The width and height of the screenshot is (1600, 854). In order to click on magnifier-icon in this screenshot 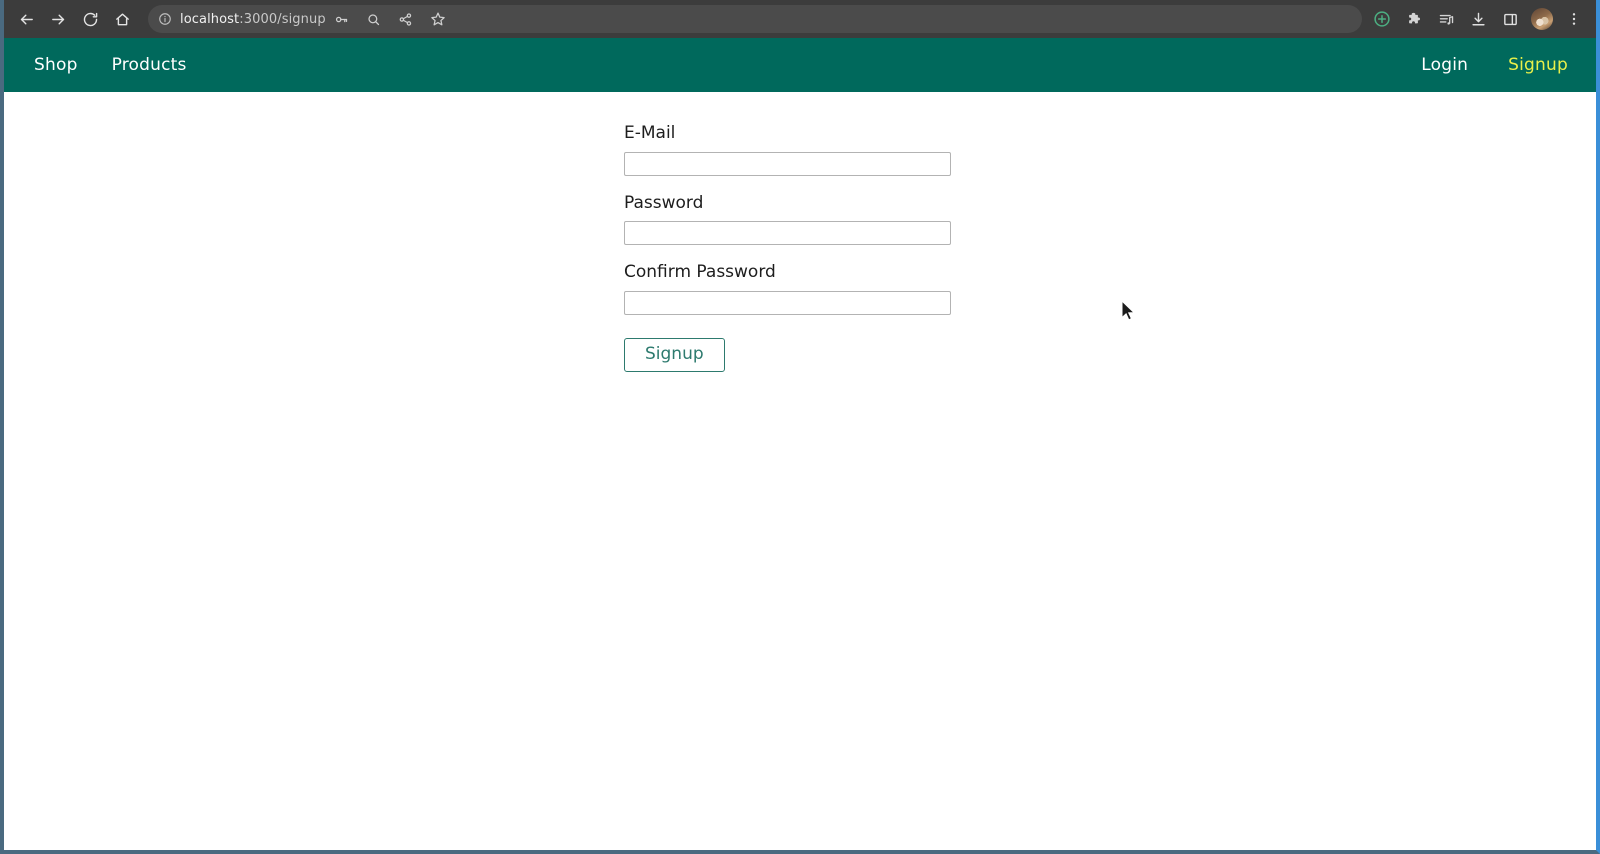, I will do `click(374, 19)`.